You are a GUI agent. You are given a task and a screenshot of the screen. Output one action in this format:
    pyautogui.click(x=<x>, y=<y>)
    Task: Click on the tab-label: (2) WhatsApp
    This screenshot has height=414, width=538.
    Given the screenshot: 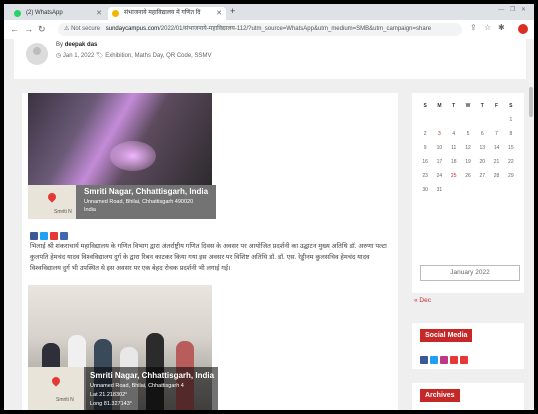 What is the action you would take?
    pyautogui.click(x=44, y=13)
    